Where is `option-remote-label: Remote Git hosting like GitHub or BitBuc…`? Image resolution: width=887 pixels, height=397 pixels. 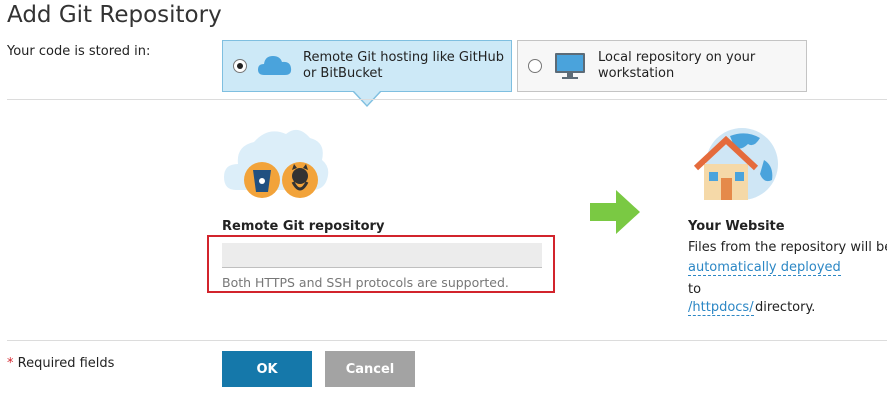
option-remote-label: Remote Git hosting like GitHub or BitBuc… is located at coordinates (403, 65).